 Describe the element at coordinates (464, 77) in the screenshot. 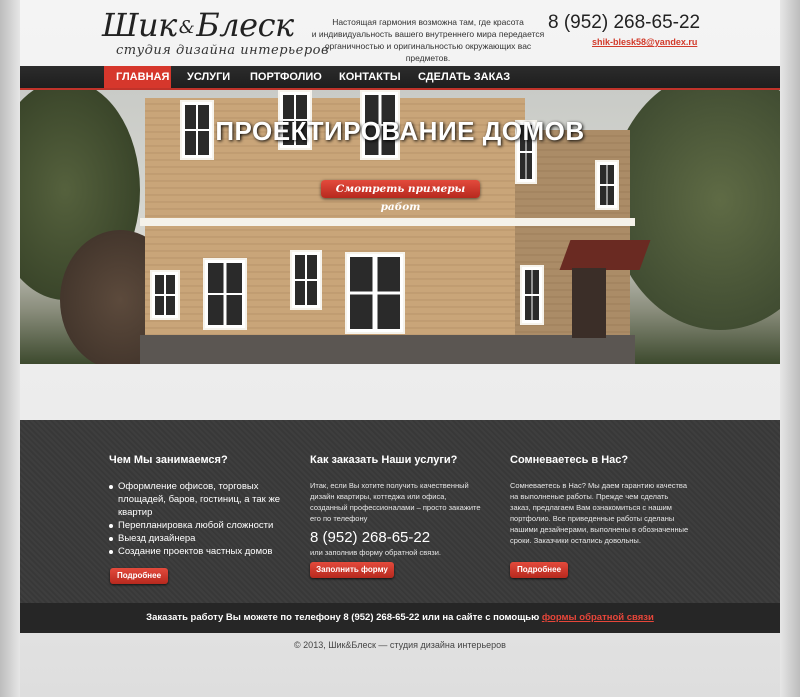

I see `nav-item-order: СДЕЛАТЬ ЗАКАЗ` at that location.